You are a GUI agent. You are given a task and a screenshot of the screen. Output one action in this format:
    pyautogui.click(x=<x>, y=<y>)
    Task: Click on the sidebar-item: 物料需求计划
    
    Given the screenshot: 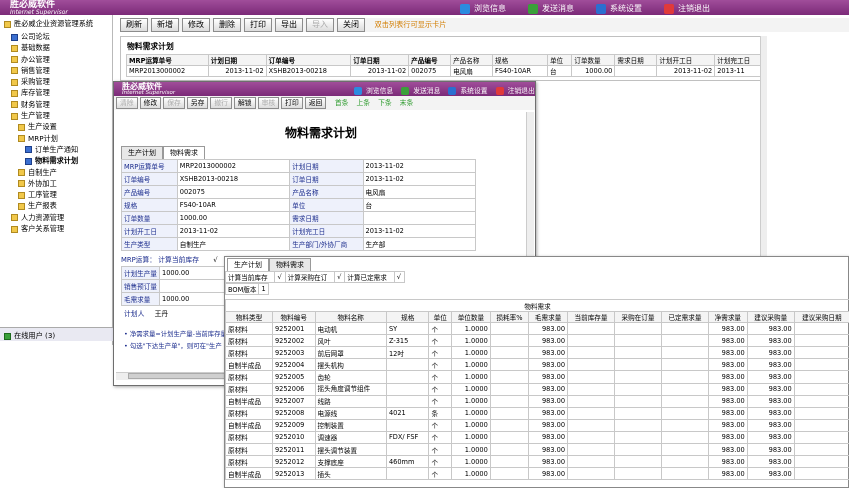 What is the action you would take?
    pyautogui.click(x=56, y=160)
    